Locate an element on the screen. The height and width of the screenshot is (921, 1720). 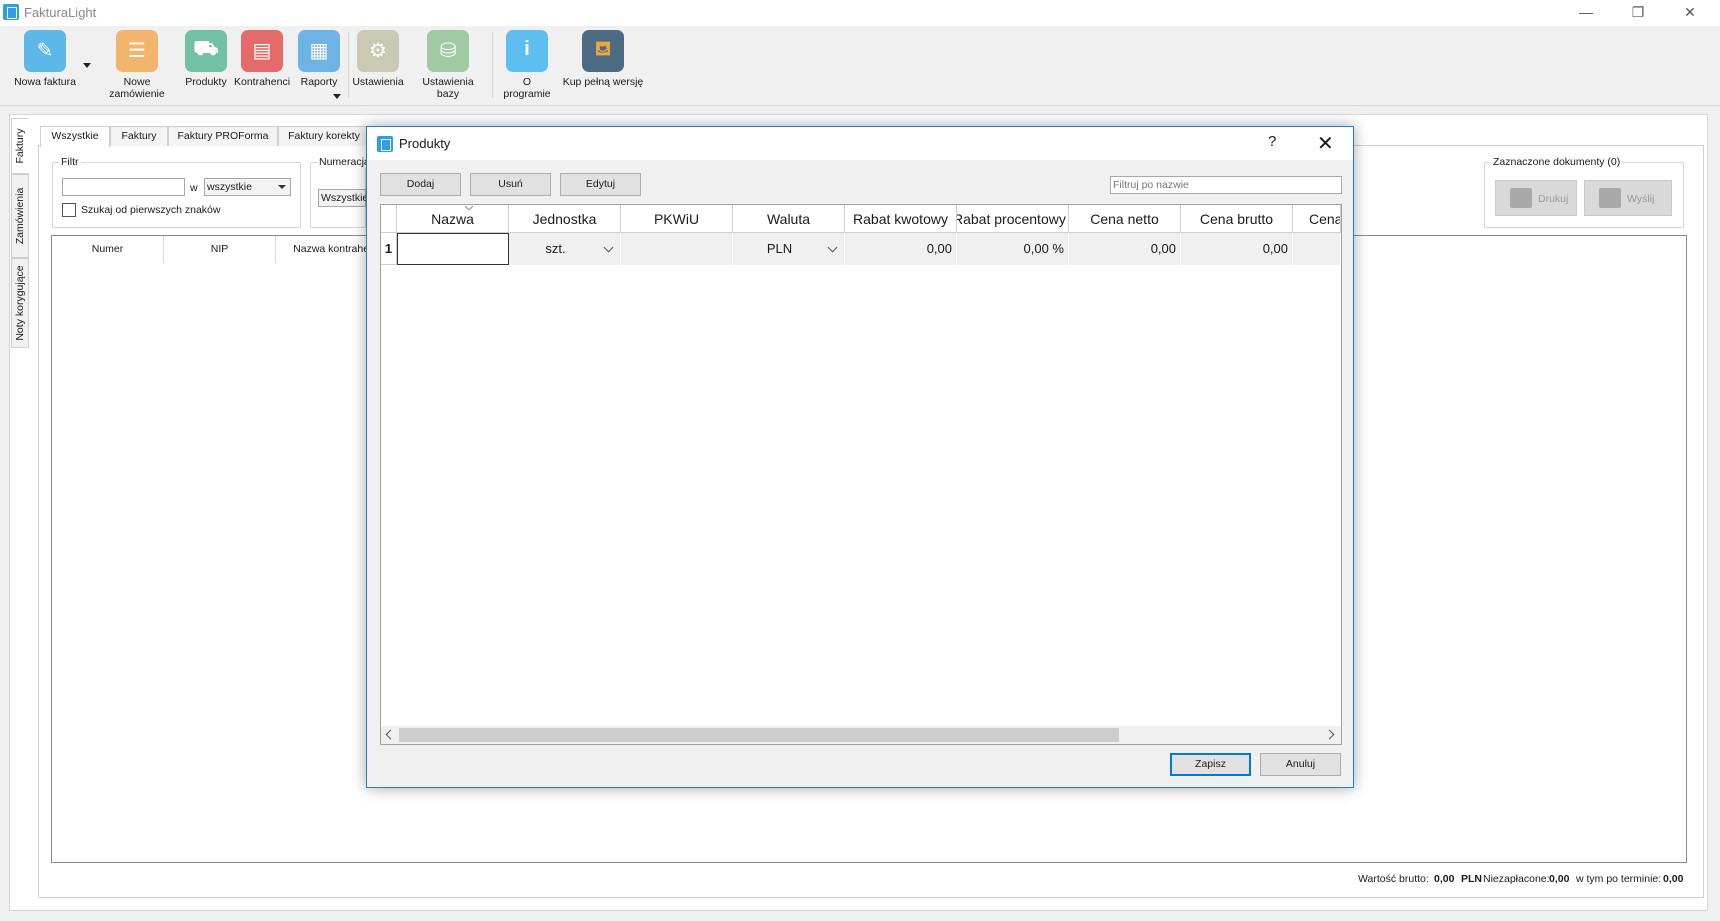
reports-button: ▦ Raporty is located at coordinates (319, 59).